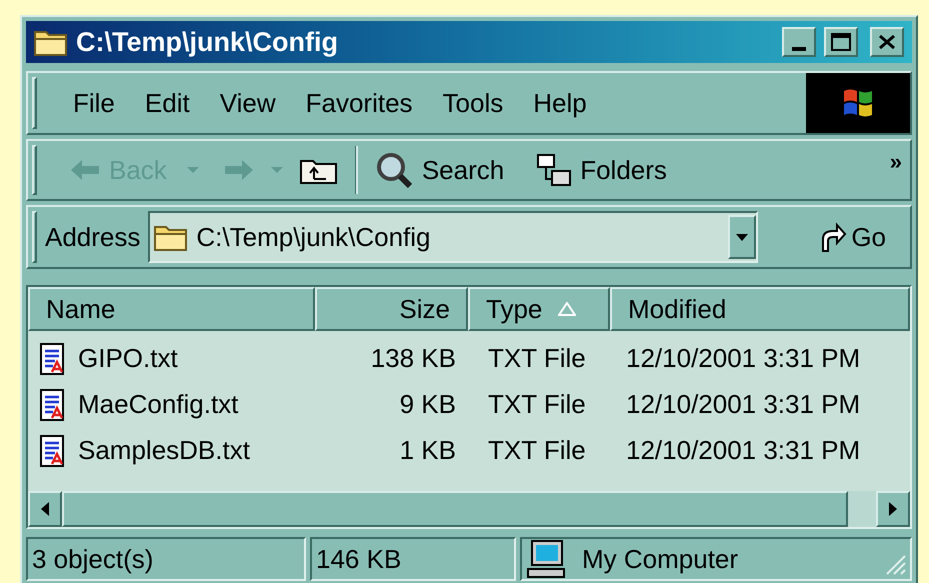  I want to click on scroll-left-button, so click(45, 509).